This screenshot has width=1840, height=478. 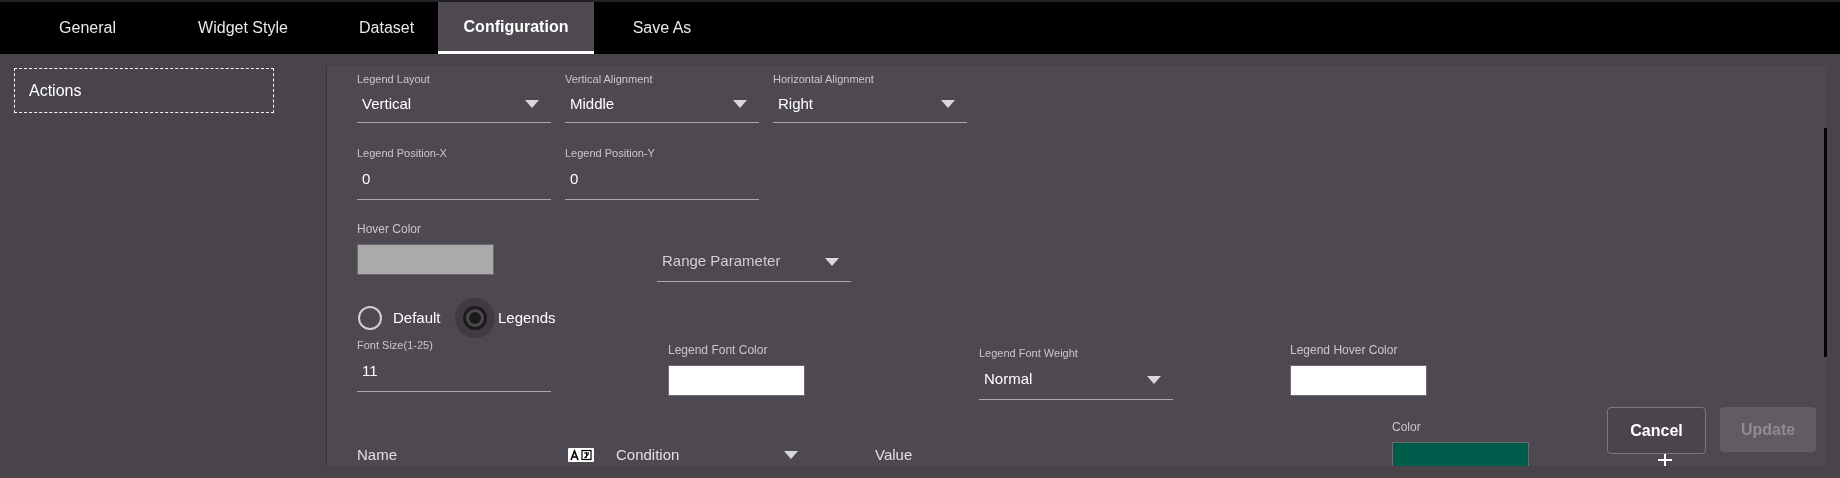 What do you see at coordinates (1344, 350) in the screenshot?
I see `field-label: Legend Hover Color` at bounding box center [1344, 350].